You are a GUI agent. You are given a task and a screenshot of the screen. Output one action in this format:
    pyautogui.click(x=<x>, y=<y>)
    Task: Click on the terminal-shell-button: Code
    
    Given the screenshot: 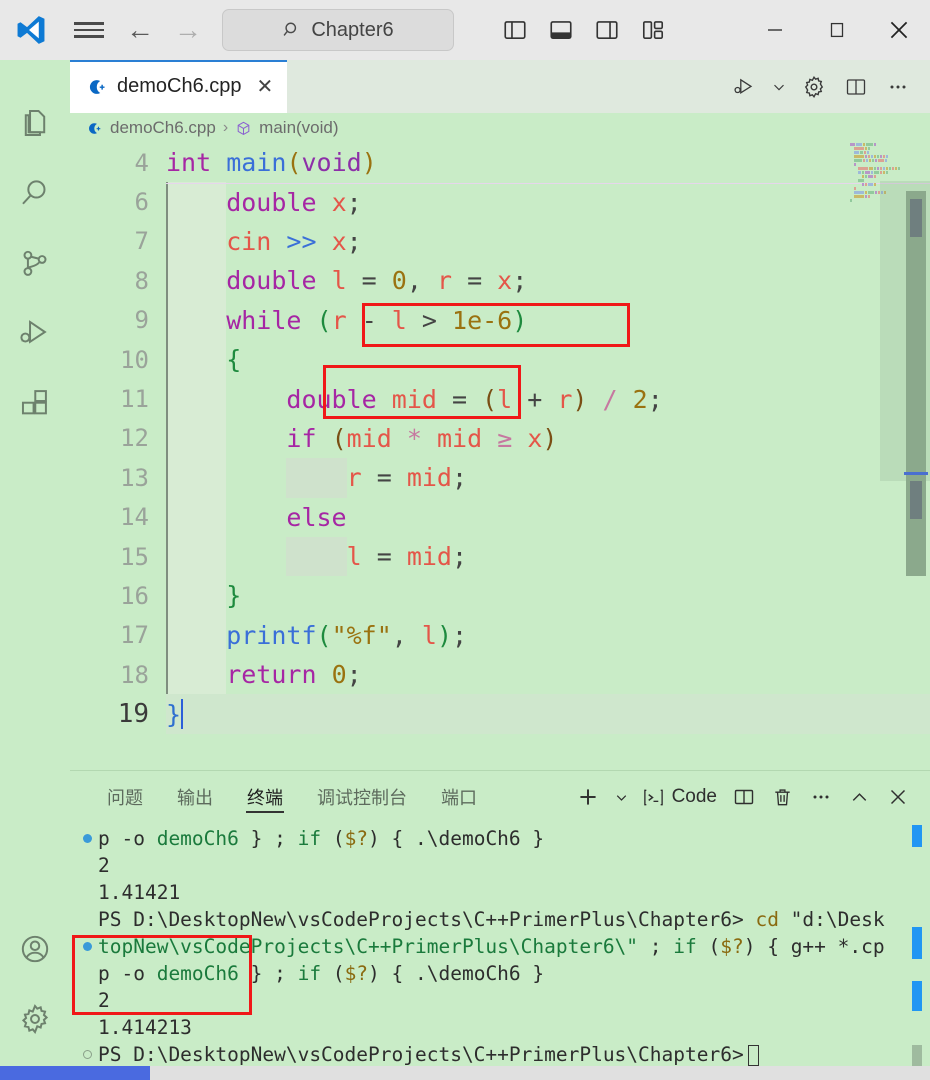 What is the action you would take?
    pyautogui.click(x=679, y=797)
    